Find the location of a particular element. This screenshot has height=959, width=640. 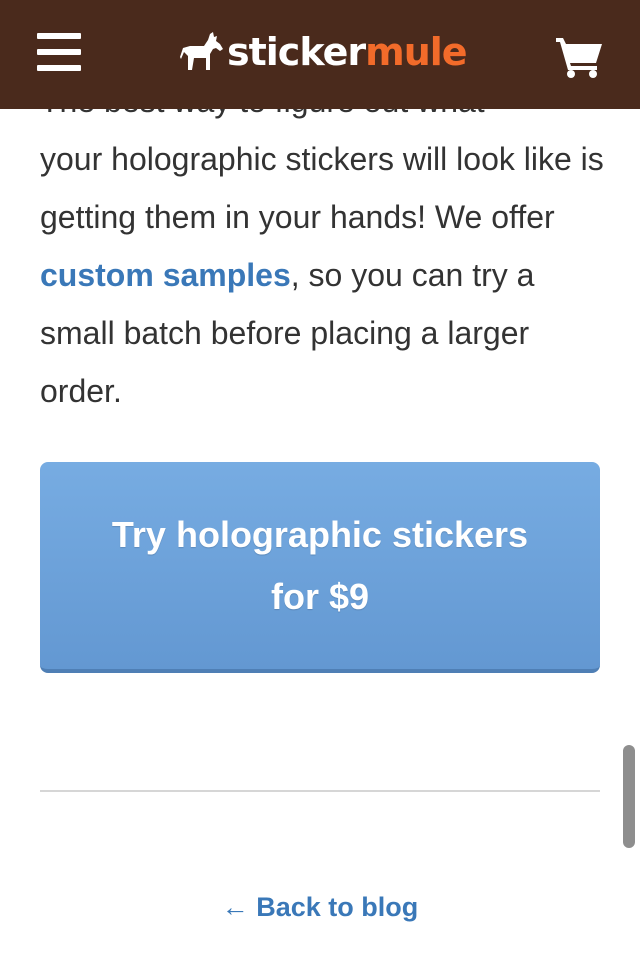

mule-icon is located at coordinates (201, 51).